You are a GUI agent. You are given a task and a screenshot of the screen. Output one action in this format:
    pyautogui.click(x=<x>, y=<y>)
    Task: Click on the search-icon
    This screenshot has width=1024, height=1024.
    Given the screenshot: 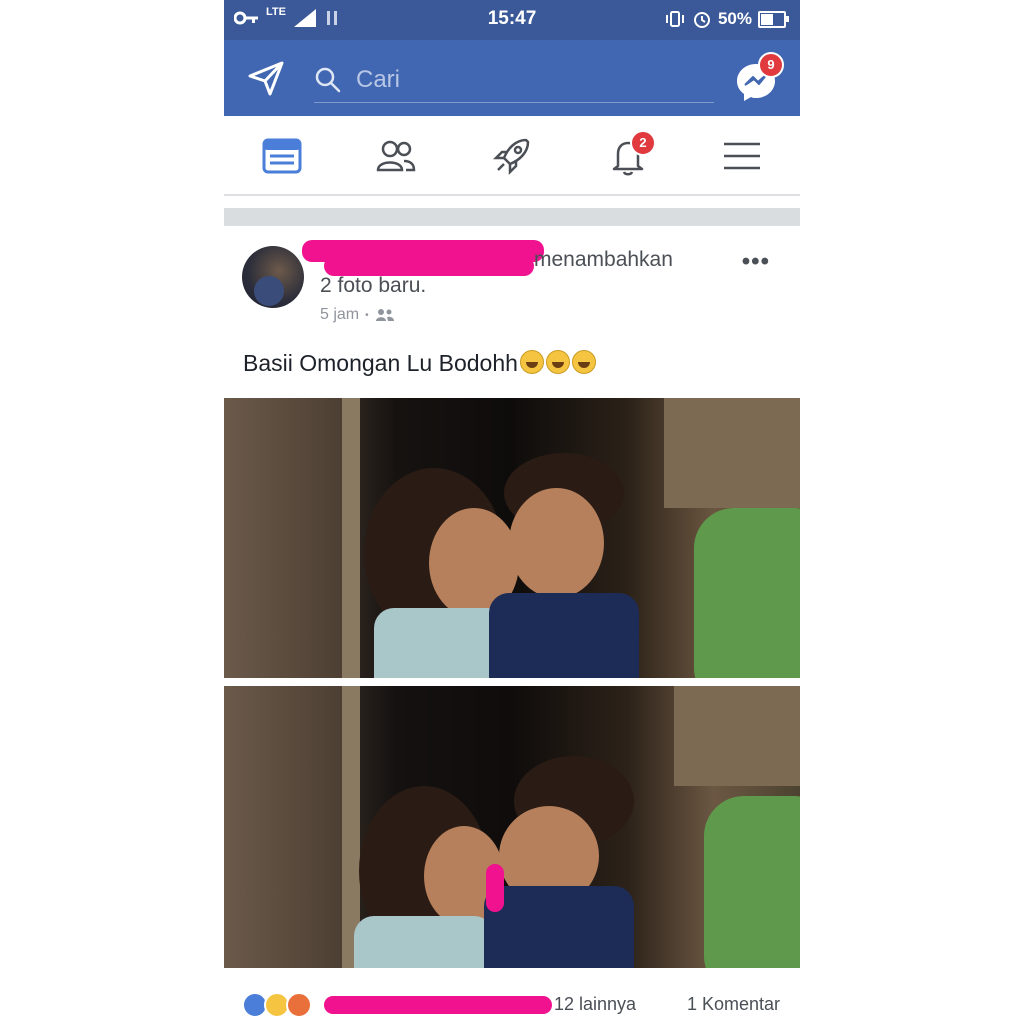 What is the action you would take?
    pyautogui.click(x=328, y=80)
    